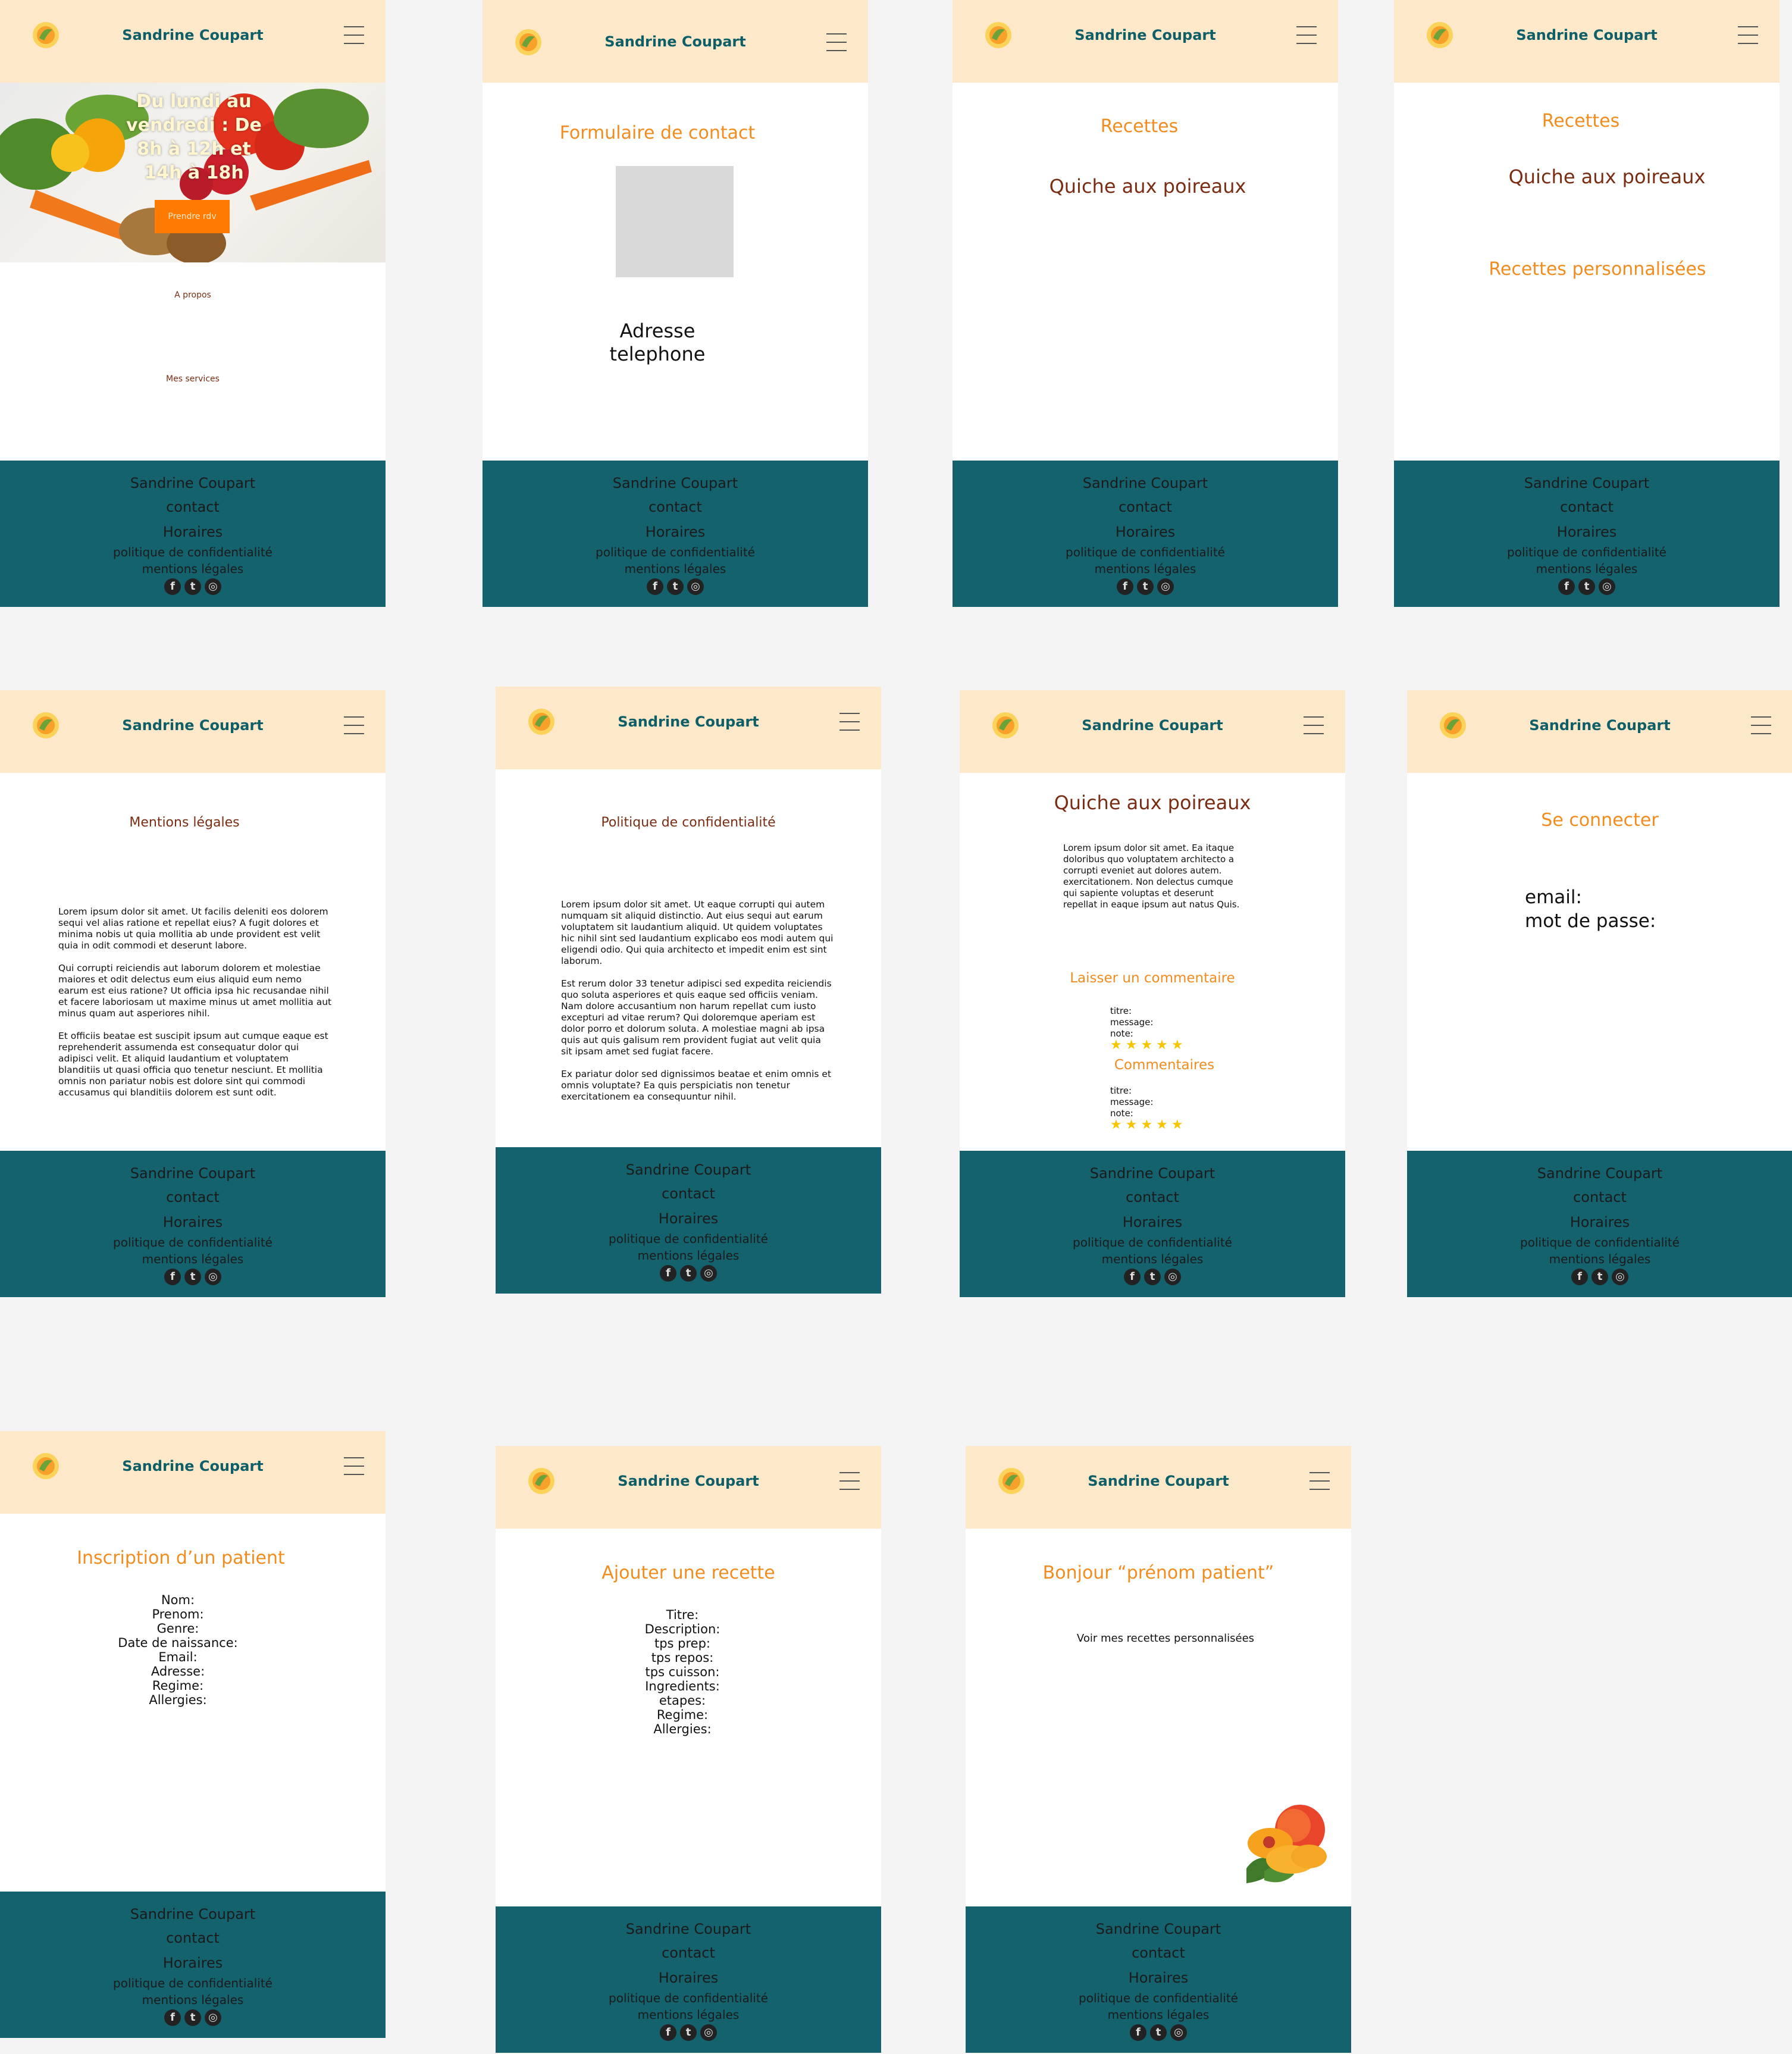 This screenshot has width=1792, height=2054. I want to click on form-field-titre: Titre:, so click(682, 1615).